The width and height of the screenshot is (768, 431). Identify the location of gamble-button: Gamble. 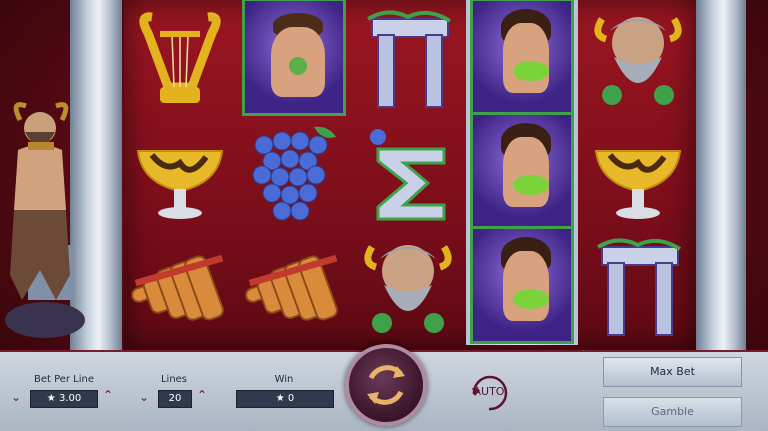
(672, 412).